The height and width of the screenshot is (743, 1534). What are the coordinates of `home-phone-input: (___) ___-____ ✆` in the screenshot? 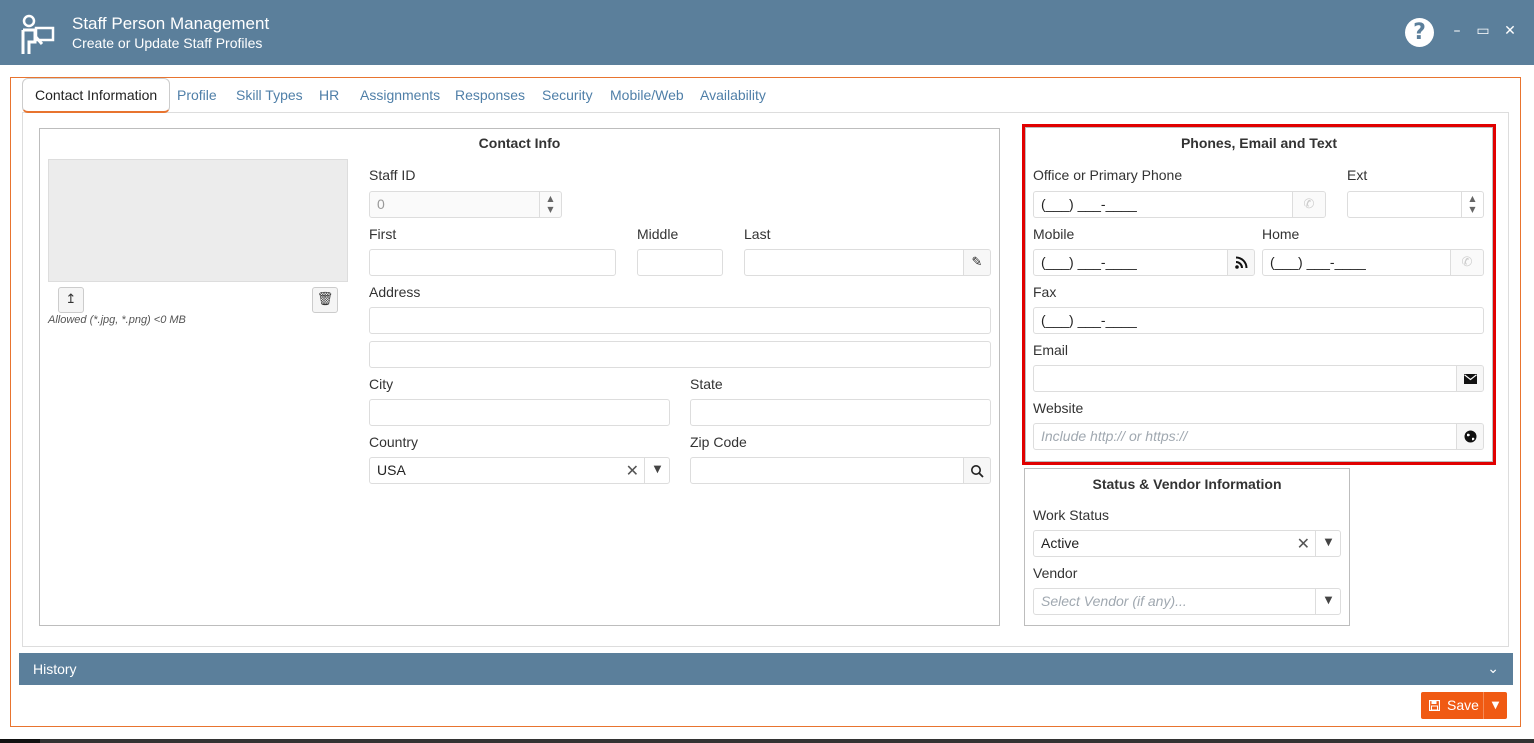 It's located at (1373, 262).